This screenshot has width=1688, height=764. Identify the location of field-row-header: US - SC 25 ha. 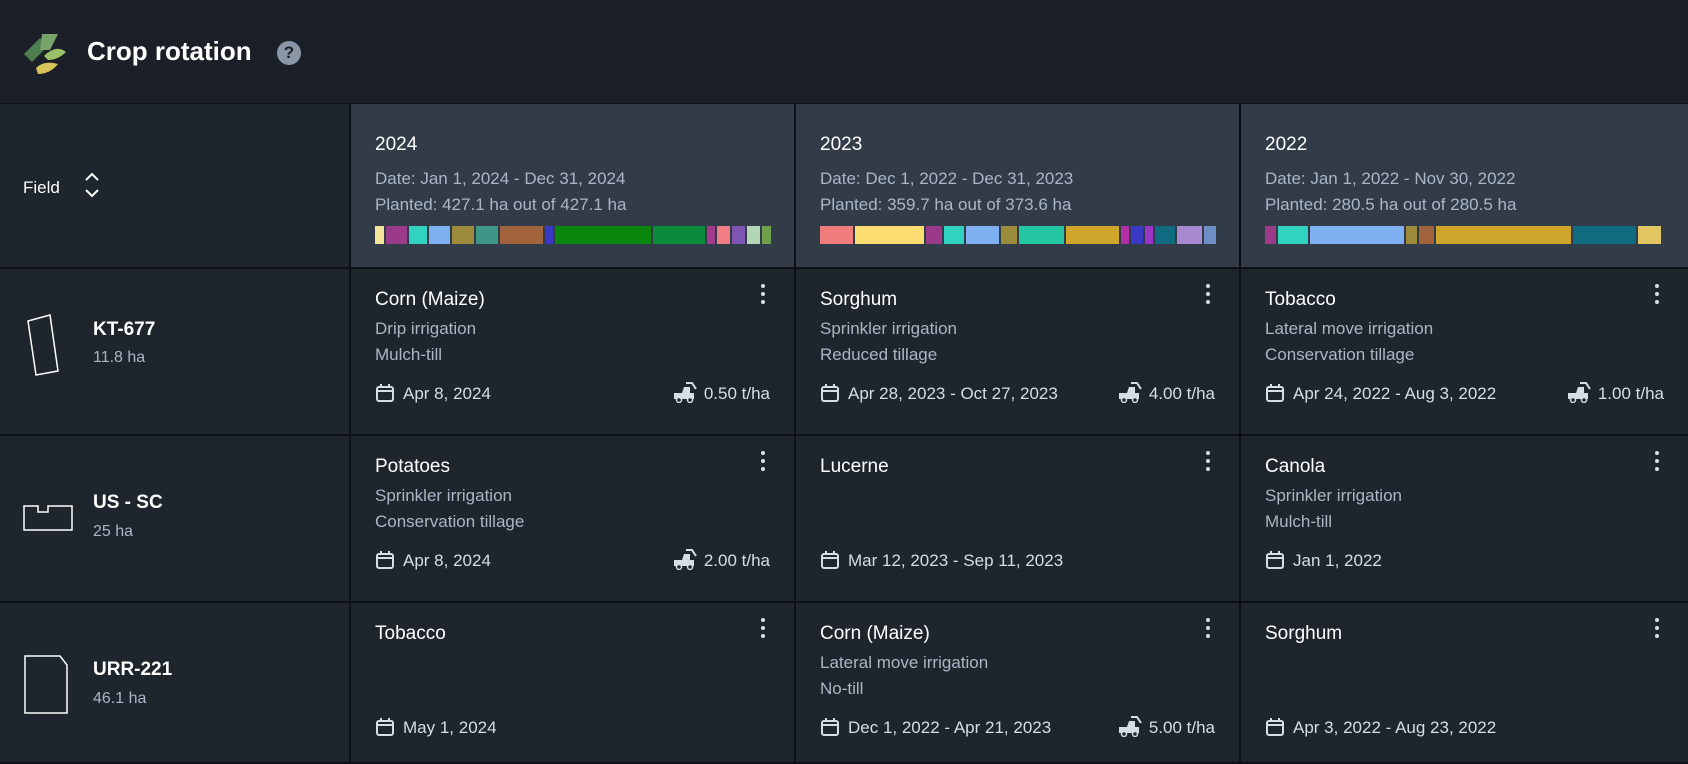
(175, 519).